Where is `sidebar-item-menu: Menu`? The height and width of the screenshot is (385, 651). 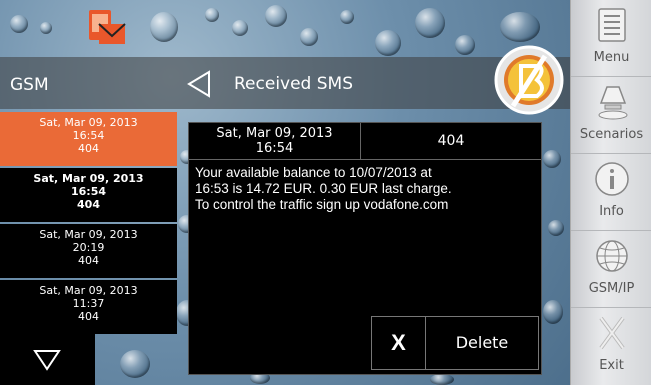 sidebar-item-menu: Menu is located at coordinates (611, 38).